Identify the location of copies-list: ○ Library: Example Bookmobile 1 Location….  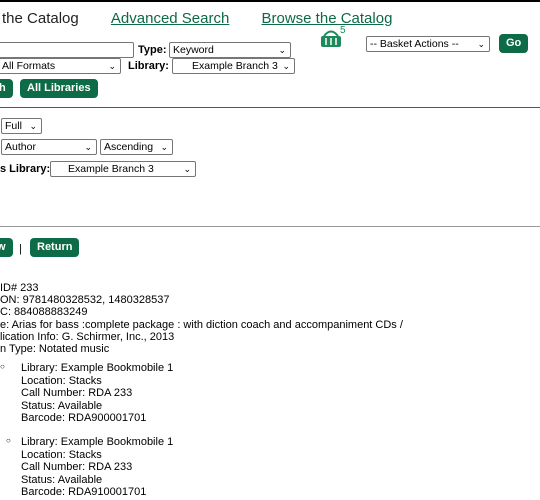
(86, 393).